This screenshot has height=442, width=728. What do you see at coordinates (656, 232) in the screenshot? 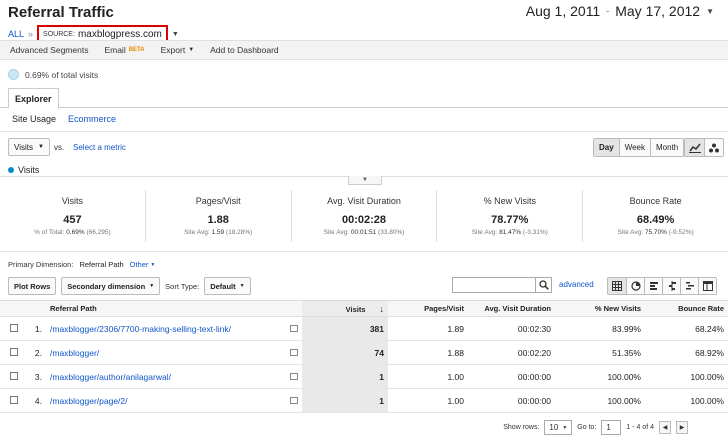
I see `scorecard-sub: Site Avg: 75.70% (-9.52%)` at bounding box center [656, 232].